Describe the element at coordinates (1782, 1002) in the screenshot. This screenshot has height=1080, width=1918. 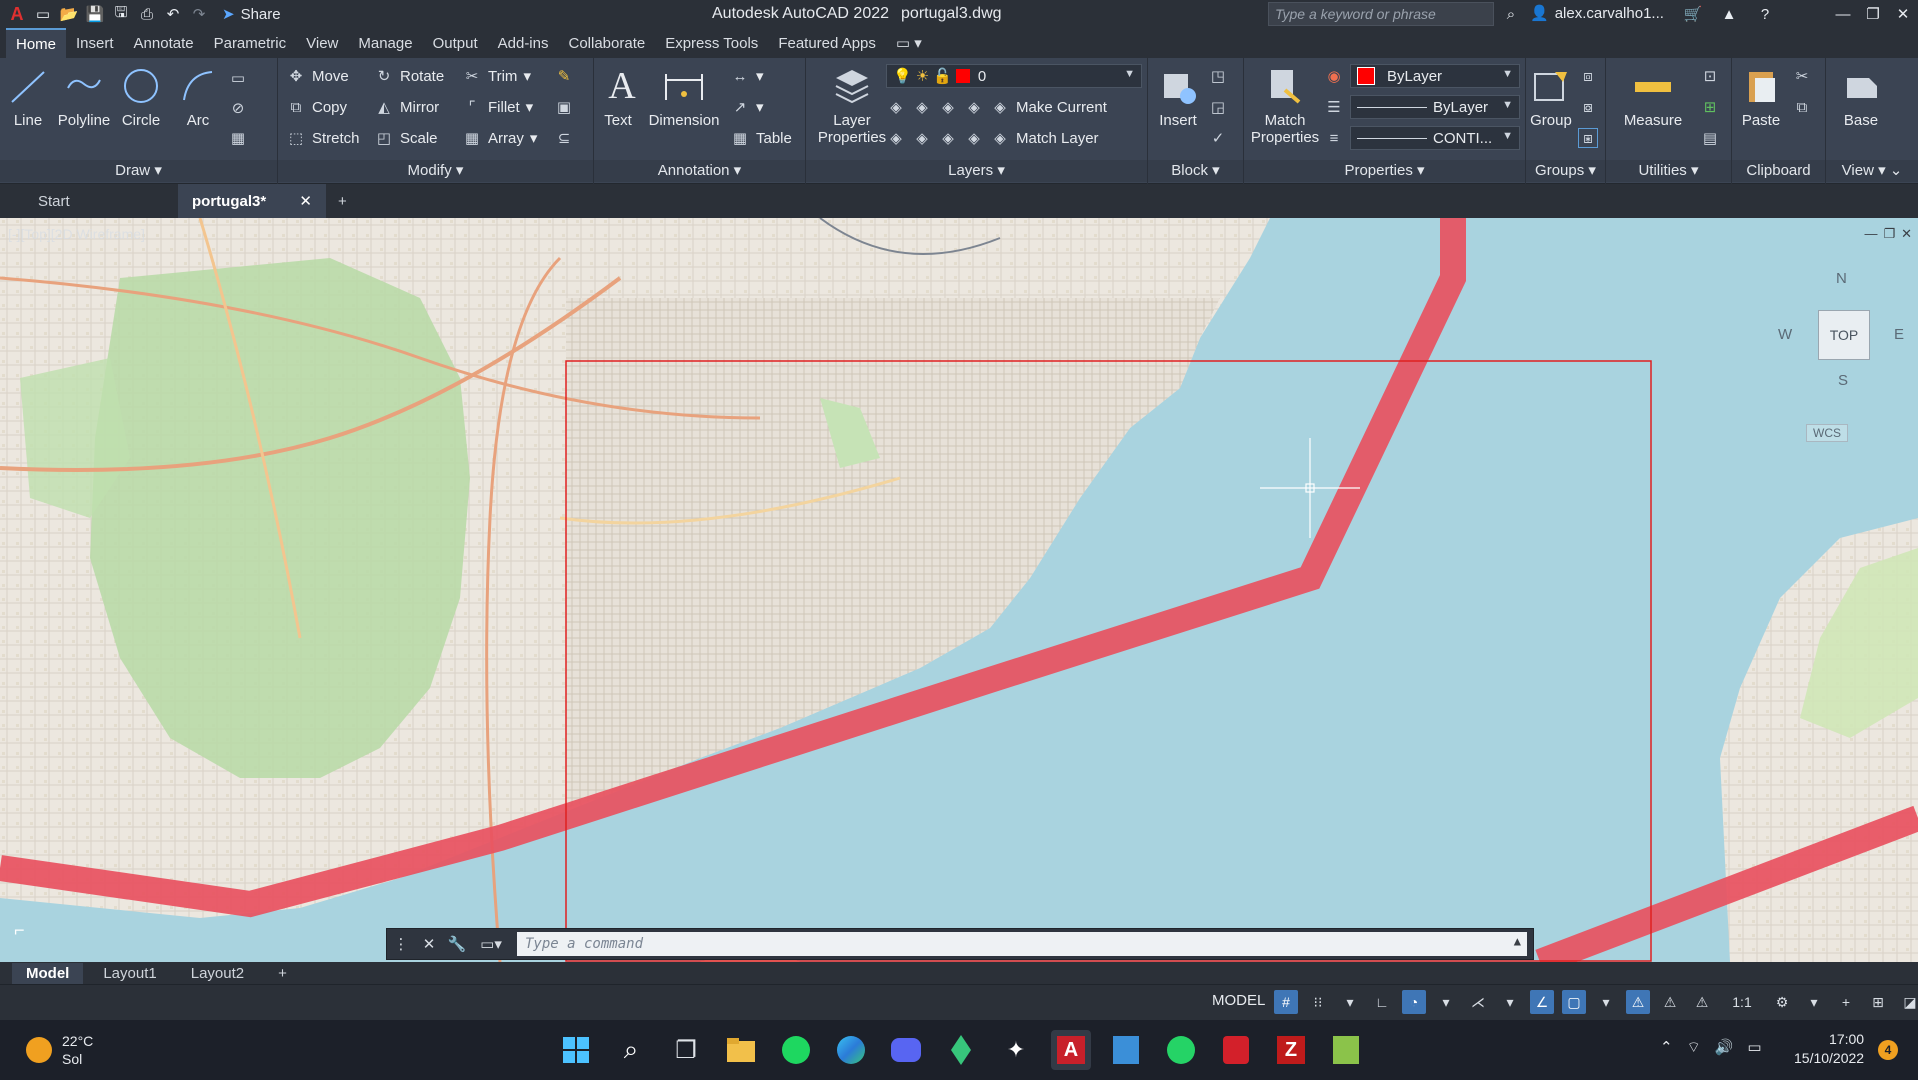
I see `workspace-gear-icon: ⚙` at that location.